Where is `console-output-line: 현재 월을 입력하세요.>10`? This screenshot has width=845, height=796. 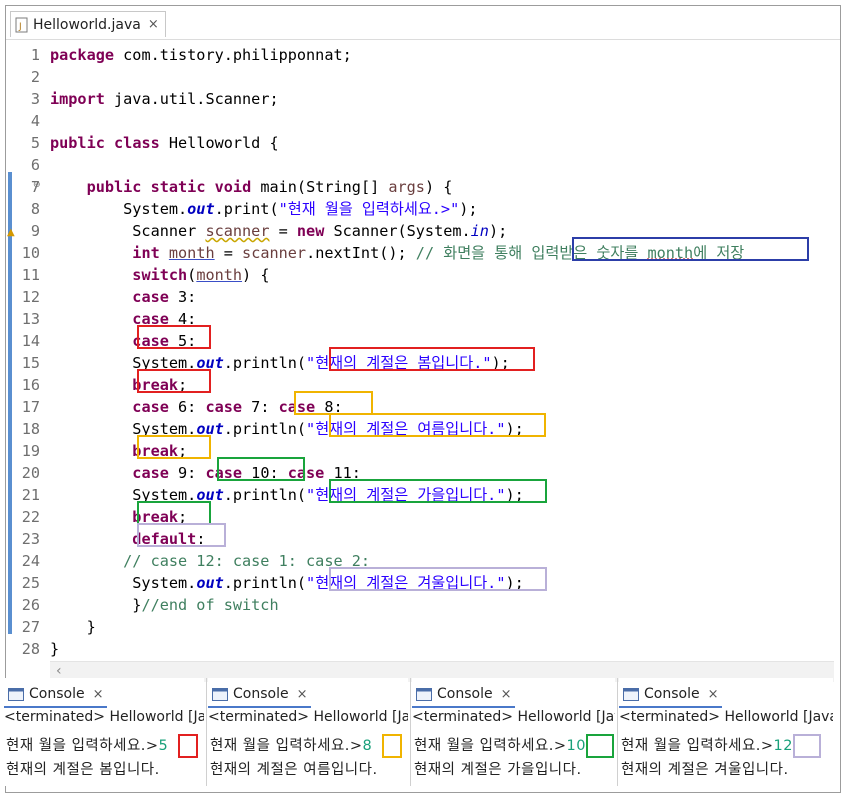
console-output-line: 현재 월을 입력하세요.>10 is located at coordinates (500, 744).